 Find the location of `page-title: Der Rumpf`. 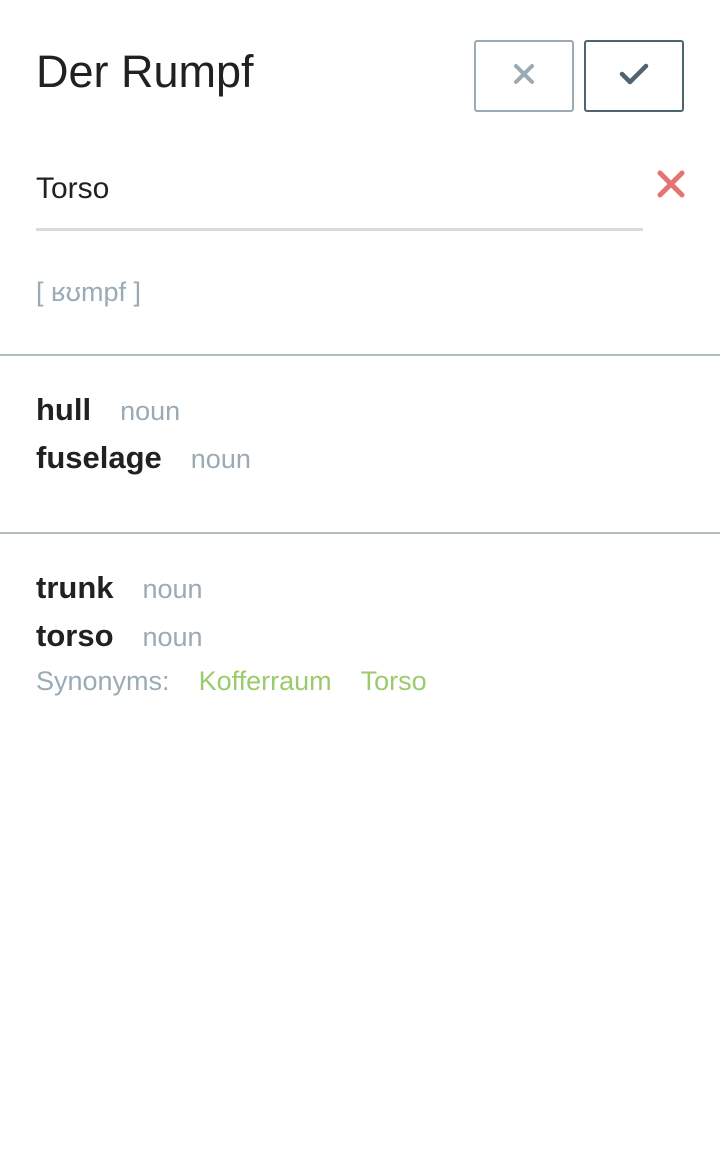

page-title: Der Rumpf is located at coordinates (145, 71).